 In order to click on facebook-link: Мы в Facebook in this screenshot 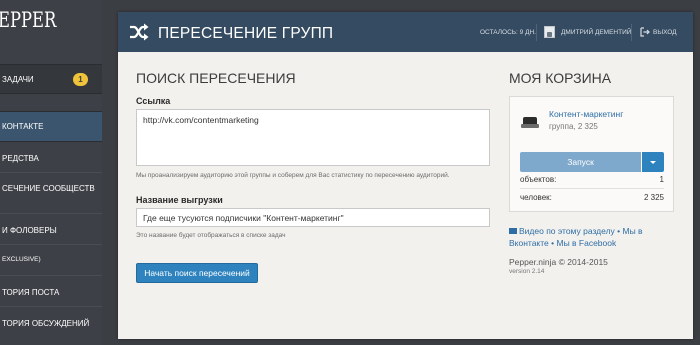, I will do `click(586, 243)`.